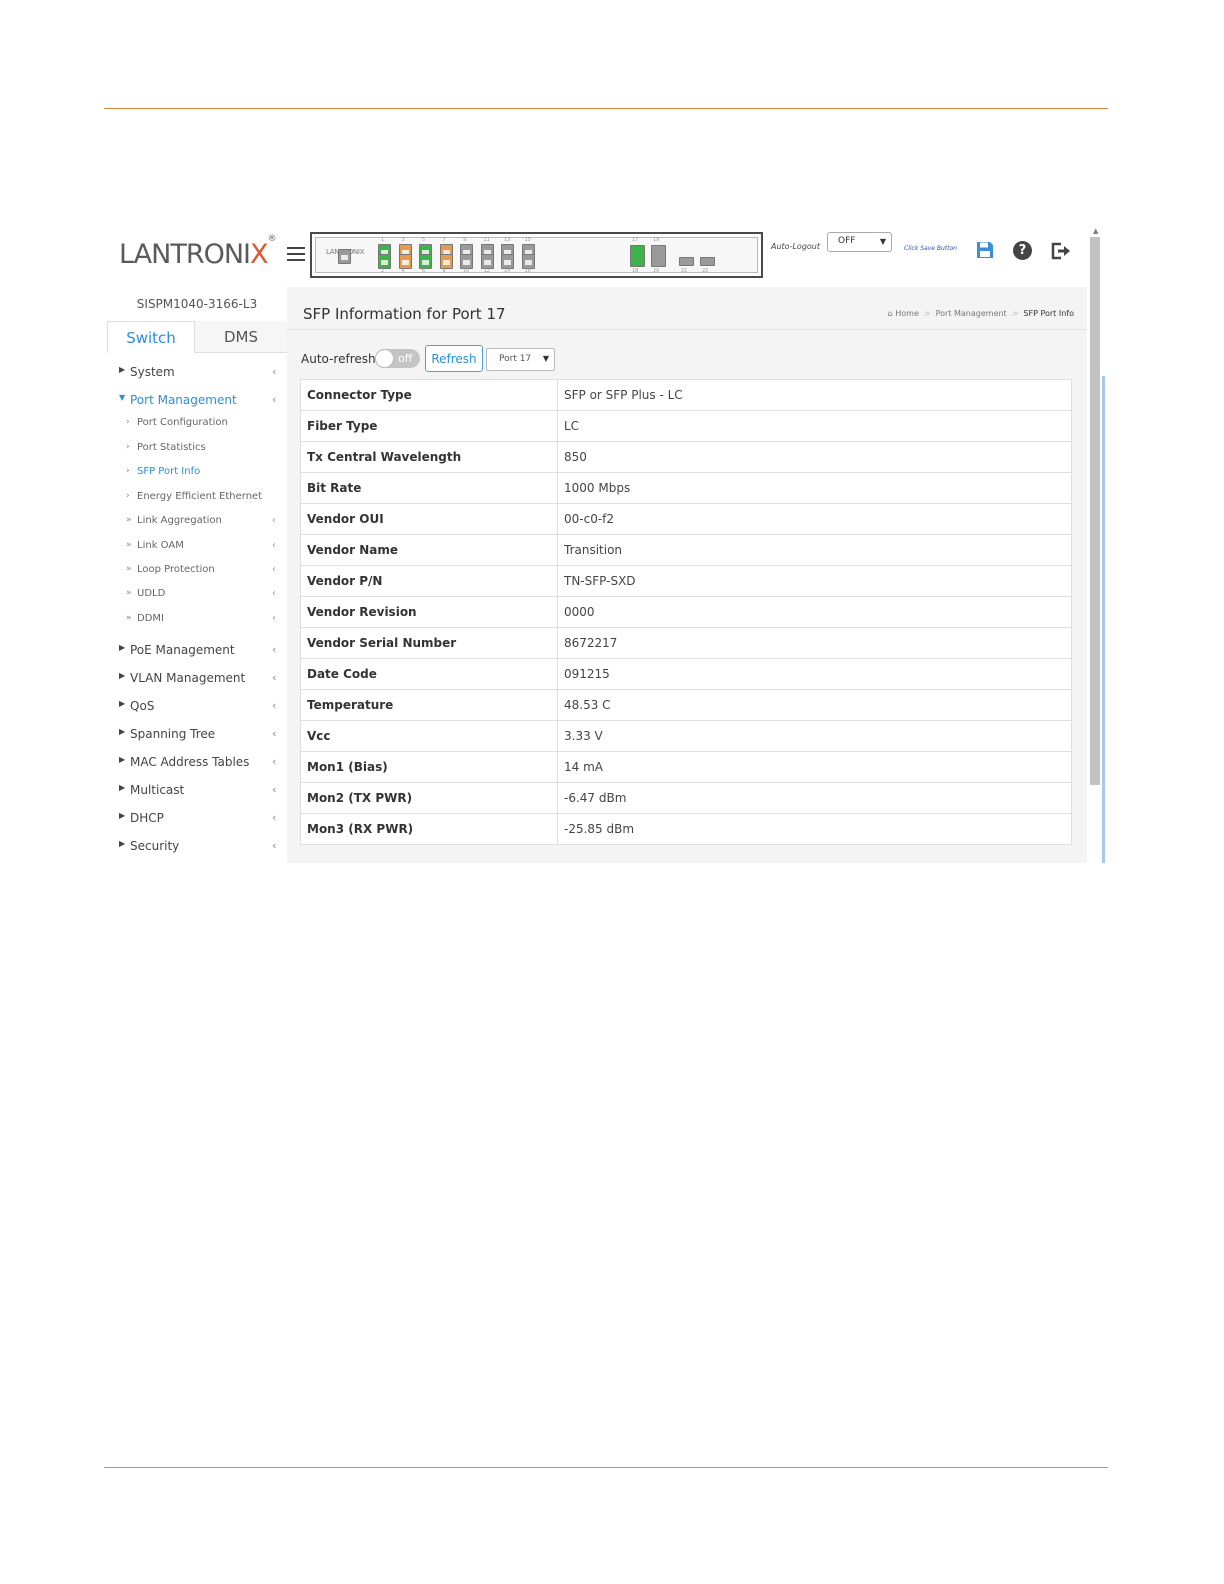 This screenshot has width=1224, height=1584. I want to click on table-row: Vendor Revision 0000, so click(686, 612).